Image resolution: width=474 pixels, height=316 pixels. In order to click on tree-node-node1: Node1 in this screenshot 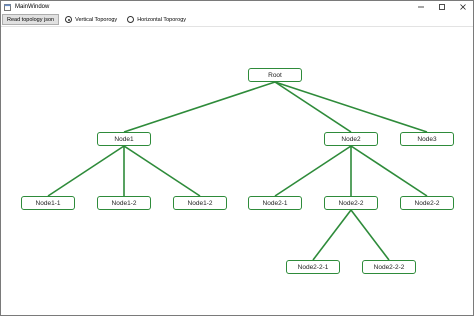, I will do `click(124, 139)`.